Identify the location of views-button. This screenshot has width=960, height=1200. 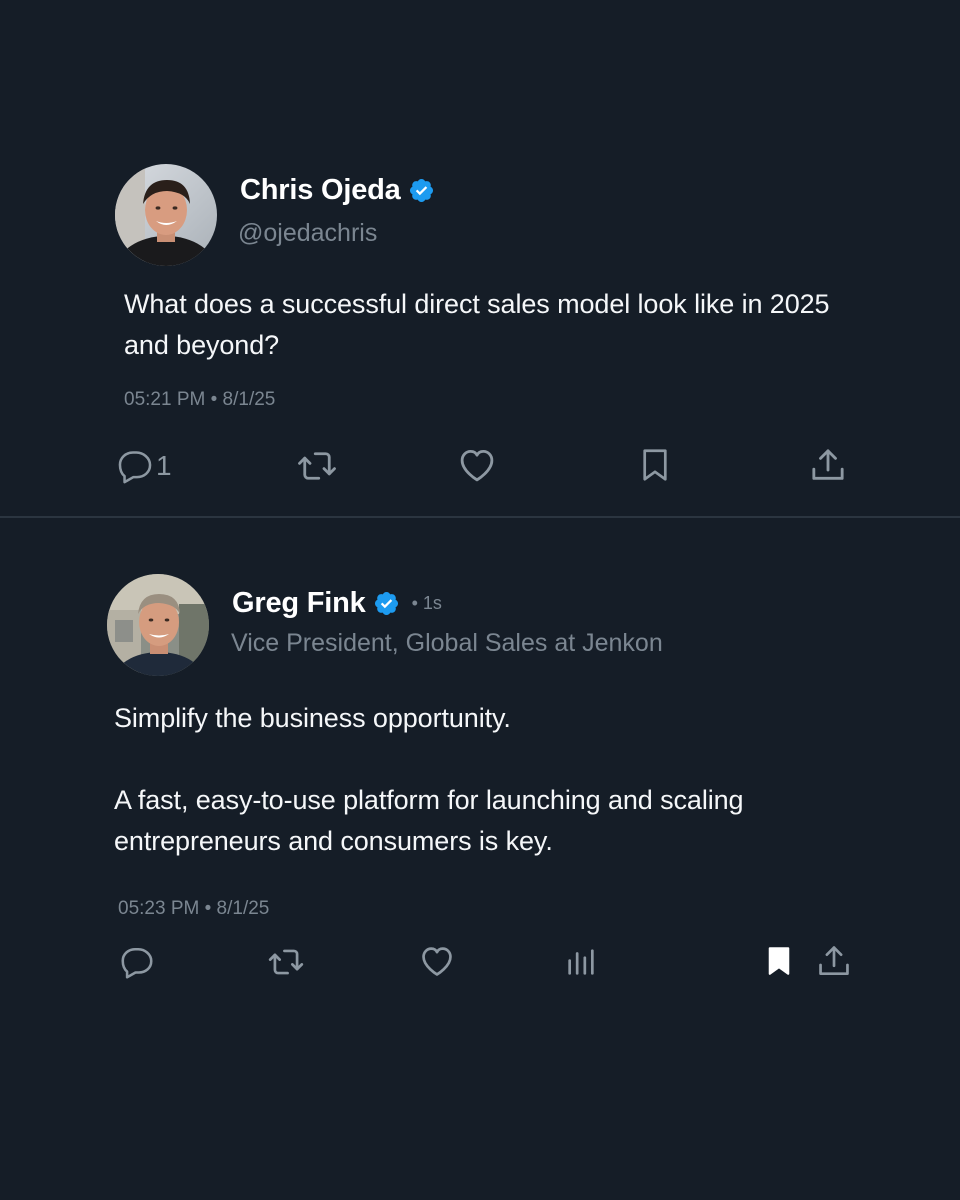
(581, 962).